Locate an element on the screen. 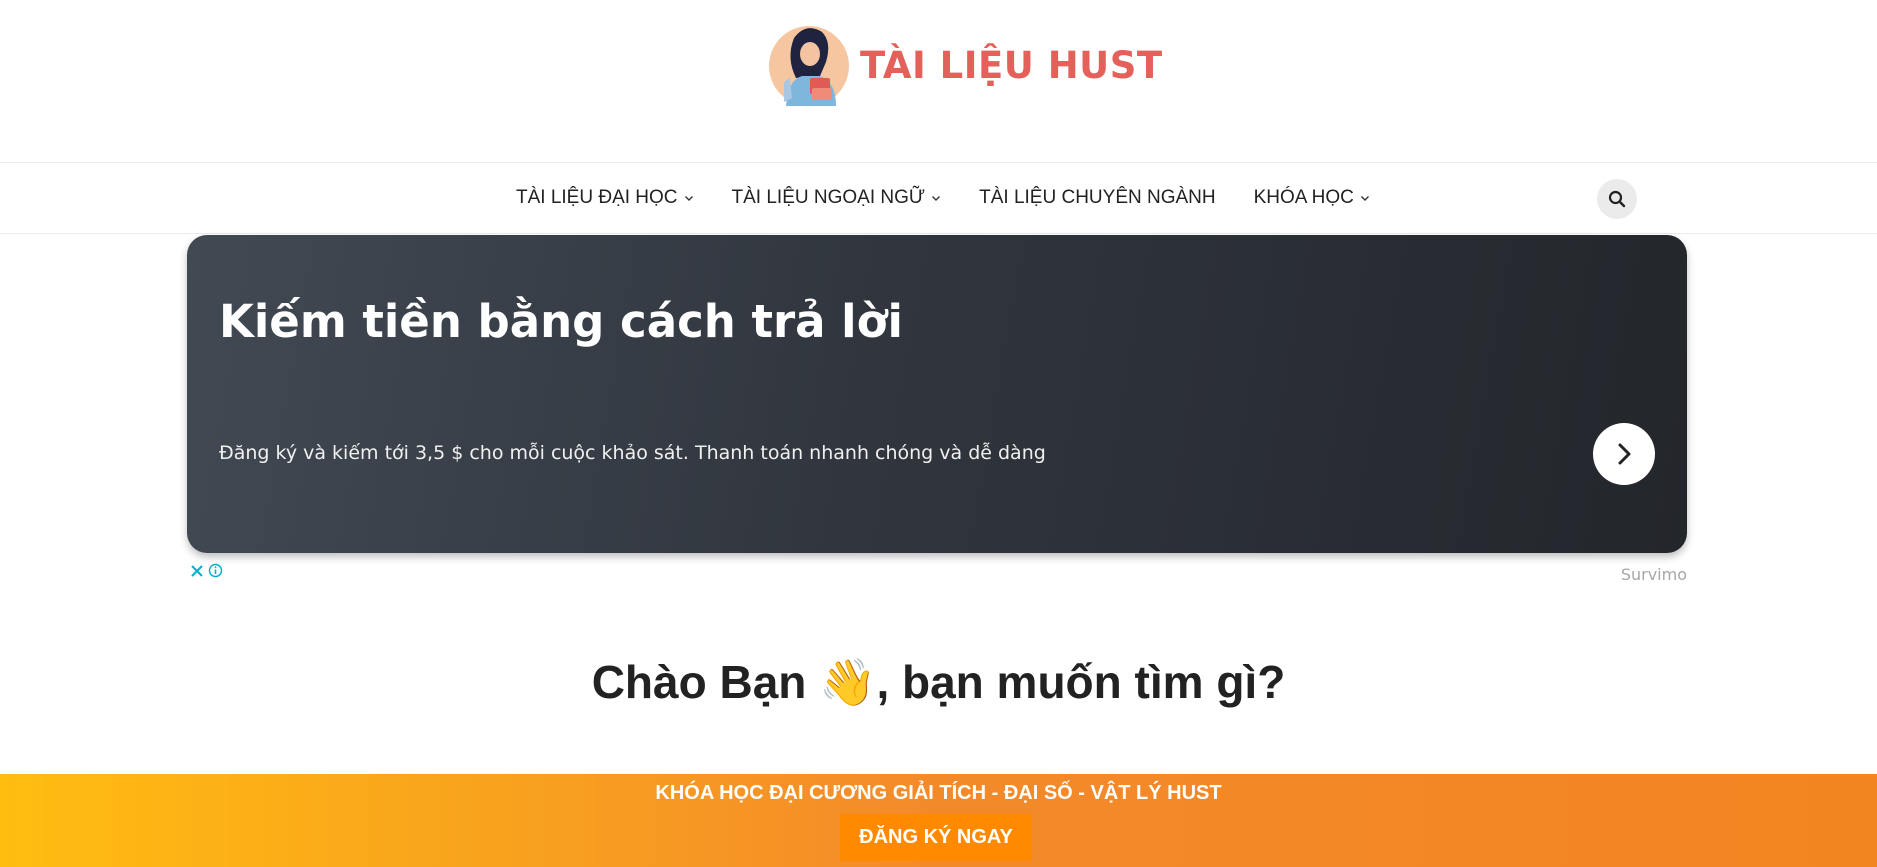 Image resolution: width=1877 pixels, height=867 pixels. nav-item-tai-lieu-dai-hoc: TÀI LIỆU ĐẠI HỌC is located at coordinates (605, 198).